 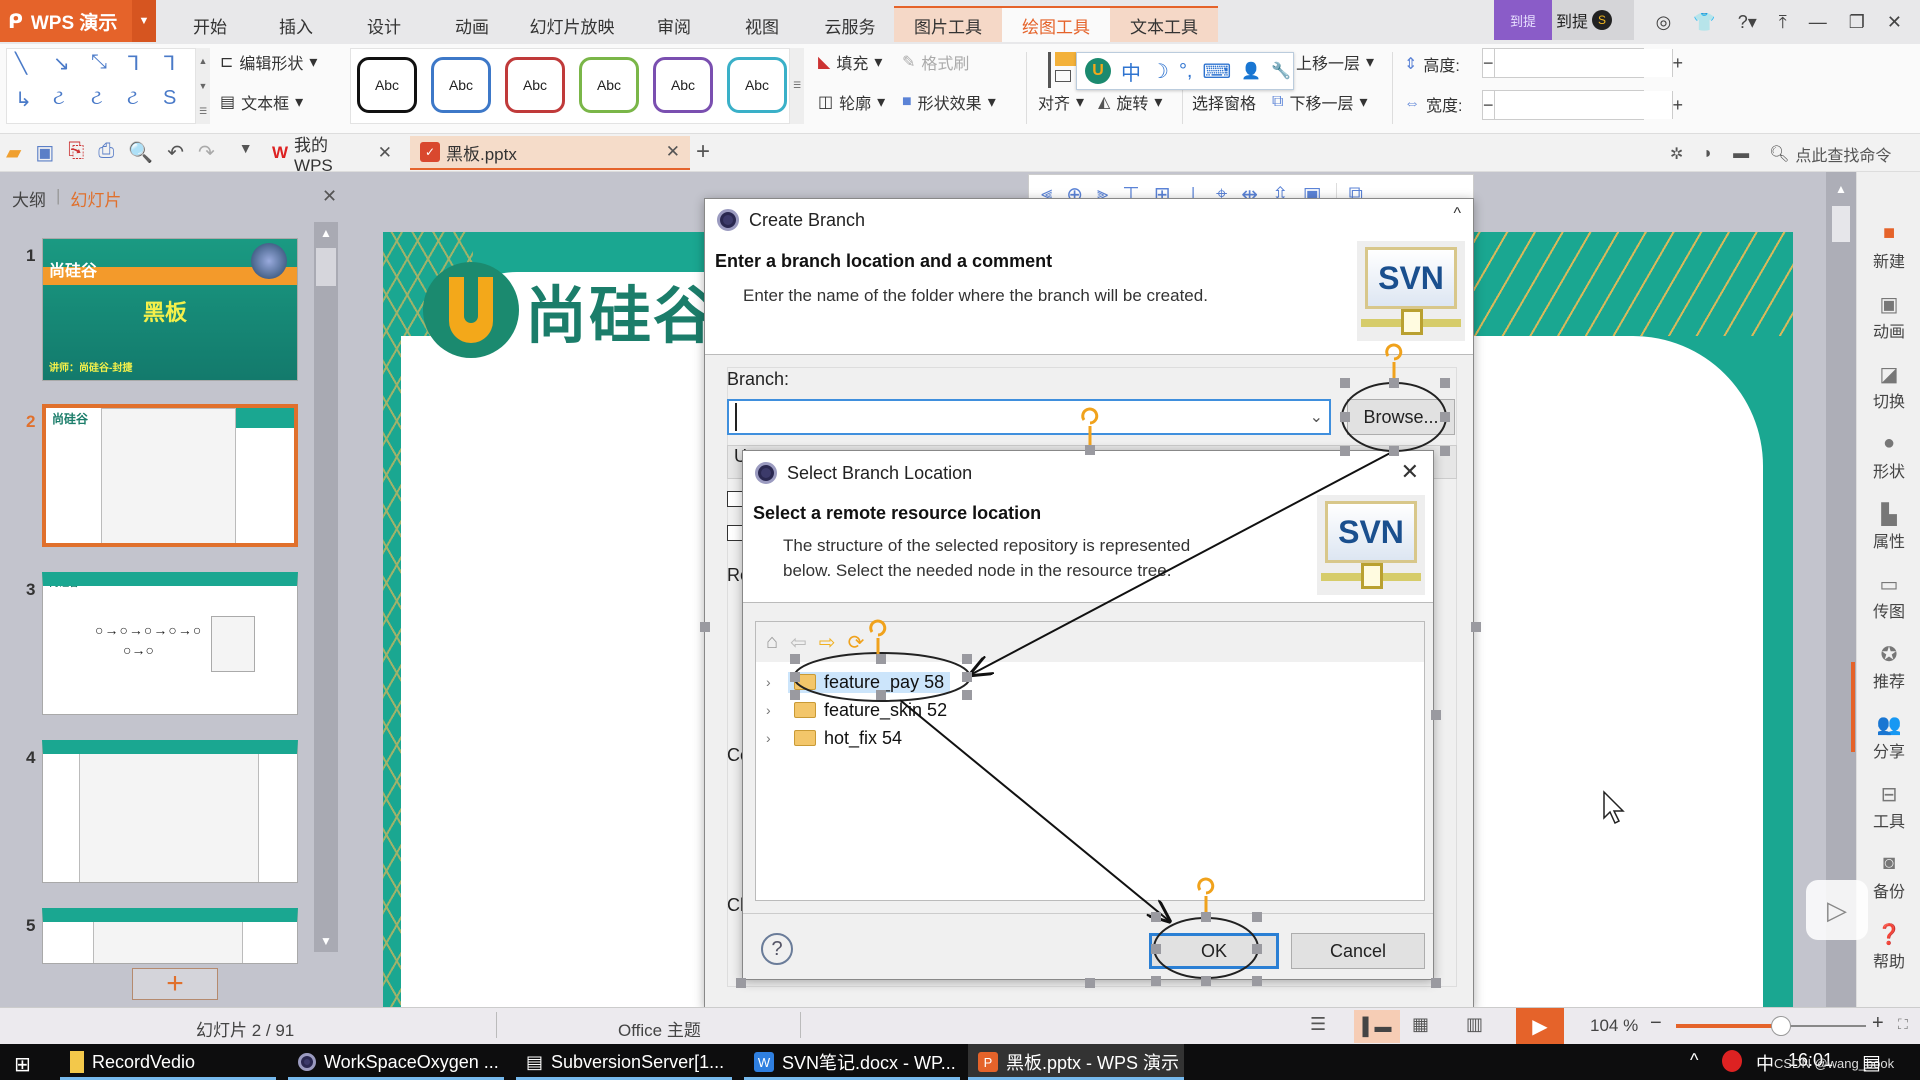 I want to click on zoom-slider, so click(x=1771, y=1026).